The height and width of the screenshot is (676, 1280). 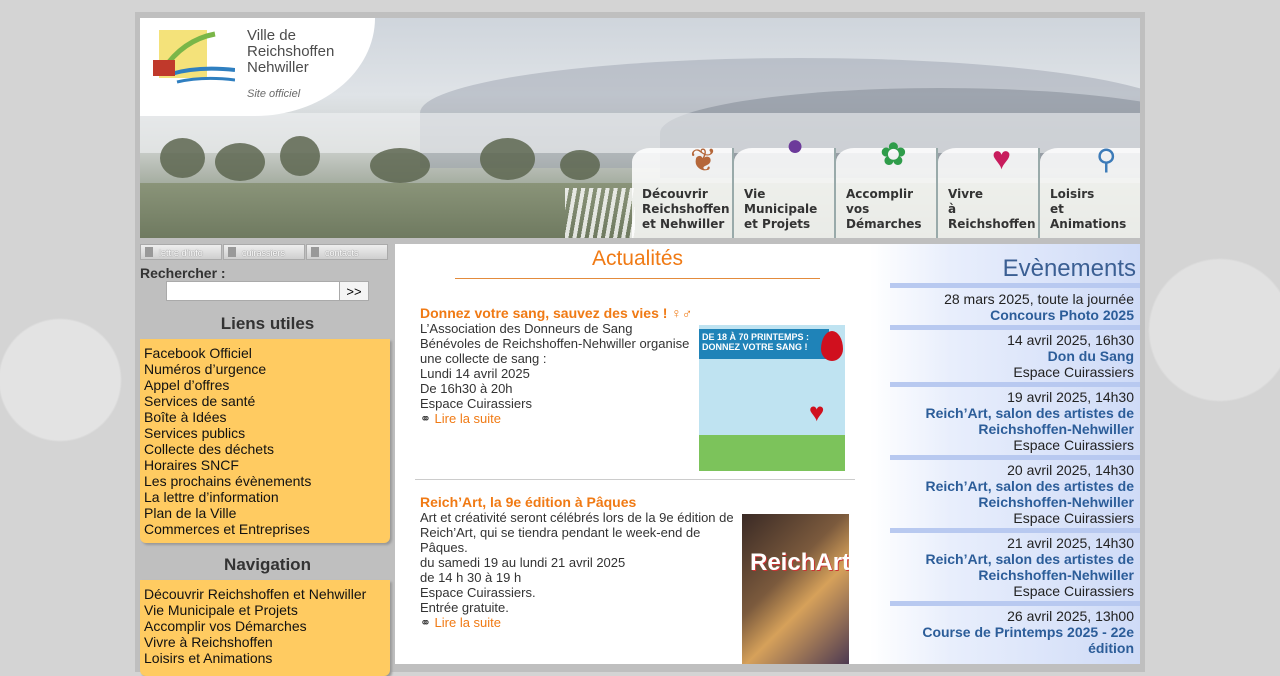 I want to click on search-label: Rechercher :, so click(x=183, y=273).